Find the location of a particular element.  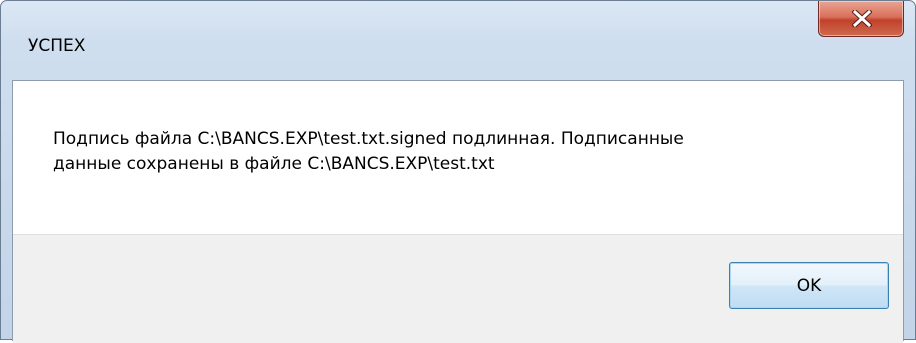

ok-button: OK is located at coordinates (809, 285).